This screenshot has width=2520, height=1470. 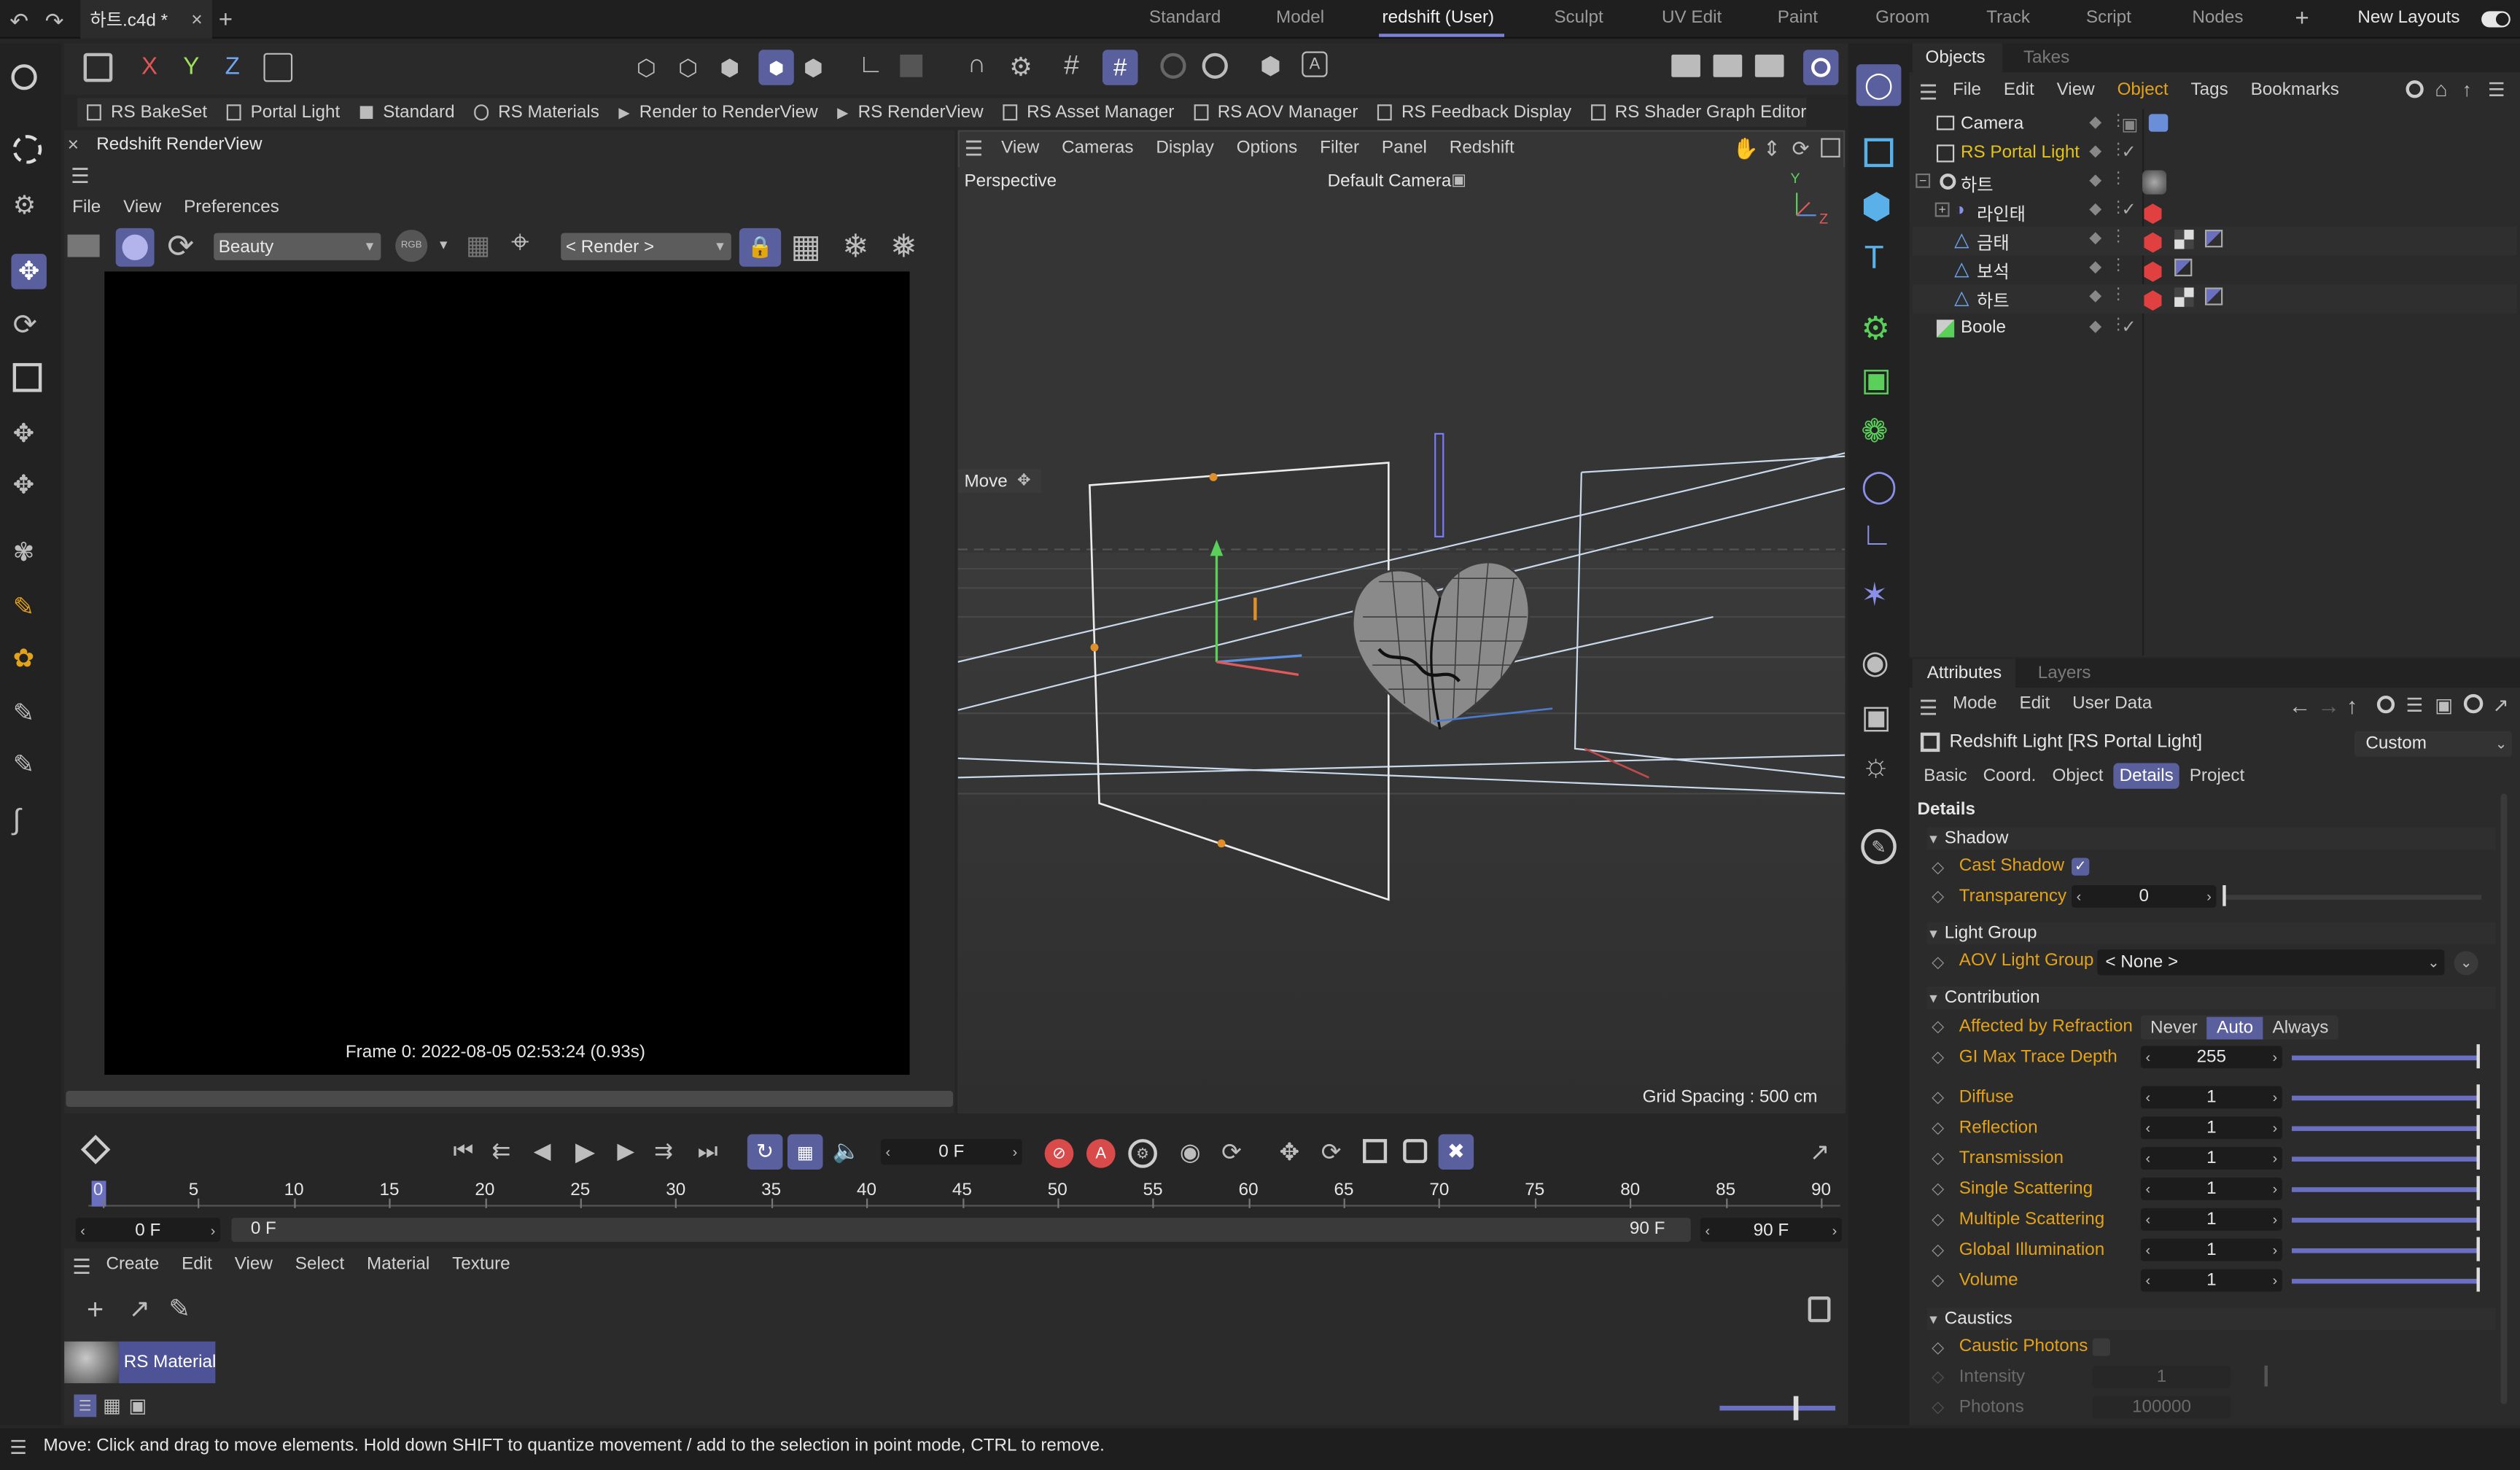 I want to click on panel-menu-icon: ☰, so click(x=80, y=177).